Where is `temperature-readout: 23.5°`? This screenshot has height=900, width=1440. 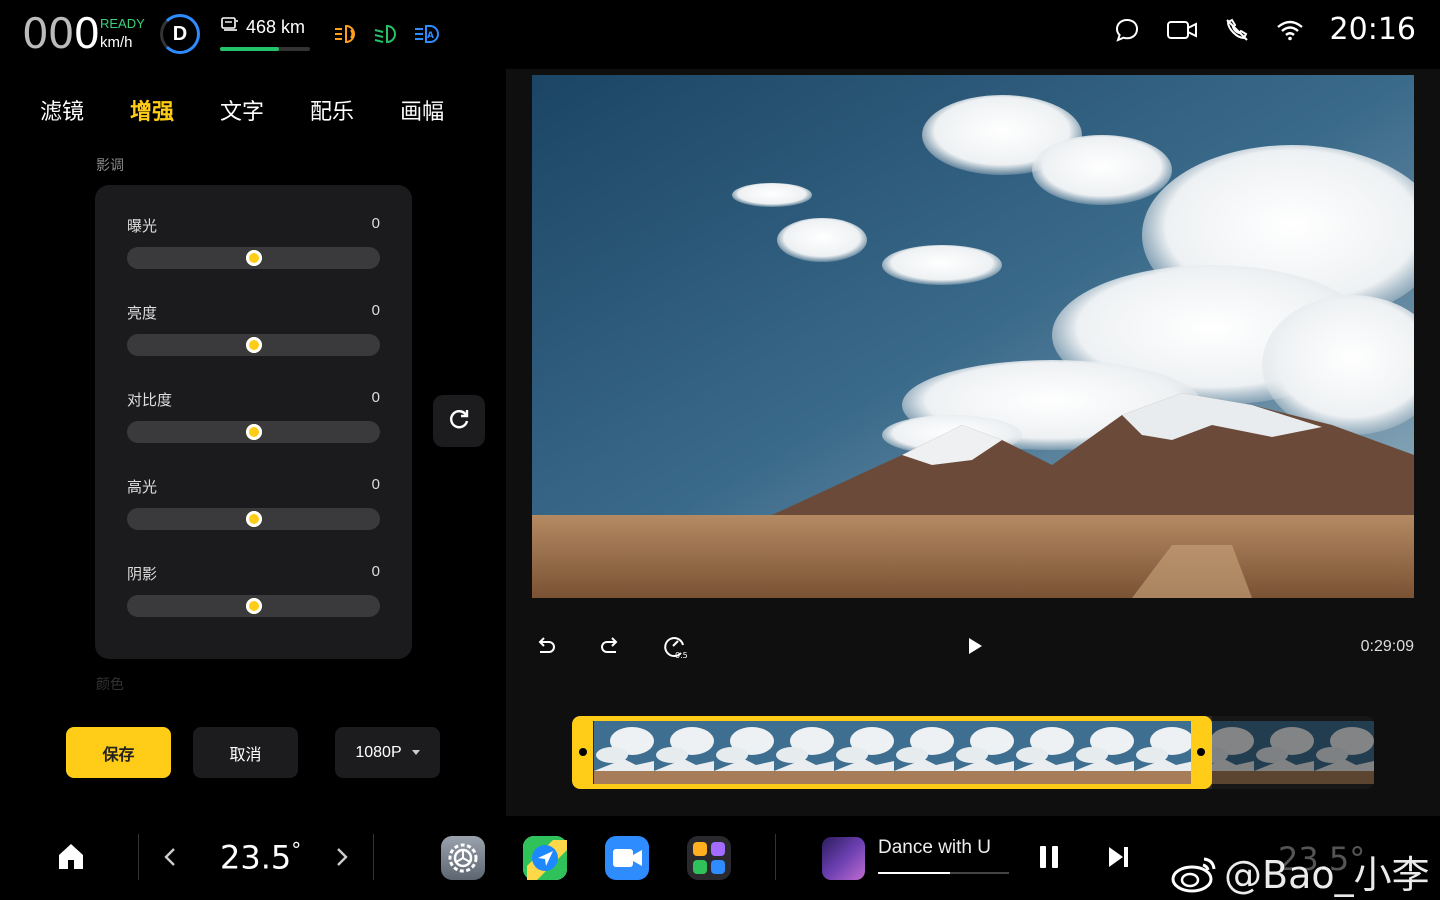 temperature-readout: 23.5° is located at coordinates (260, 857).